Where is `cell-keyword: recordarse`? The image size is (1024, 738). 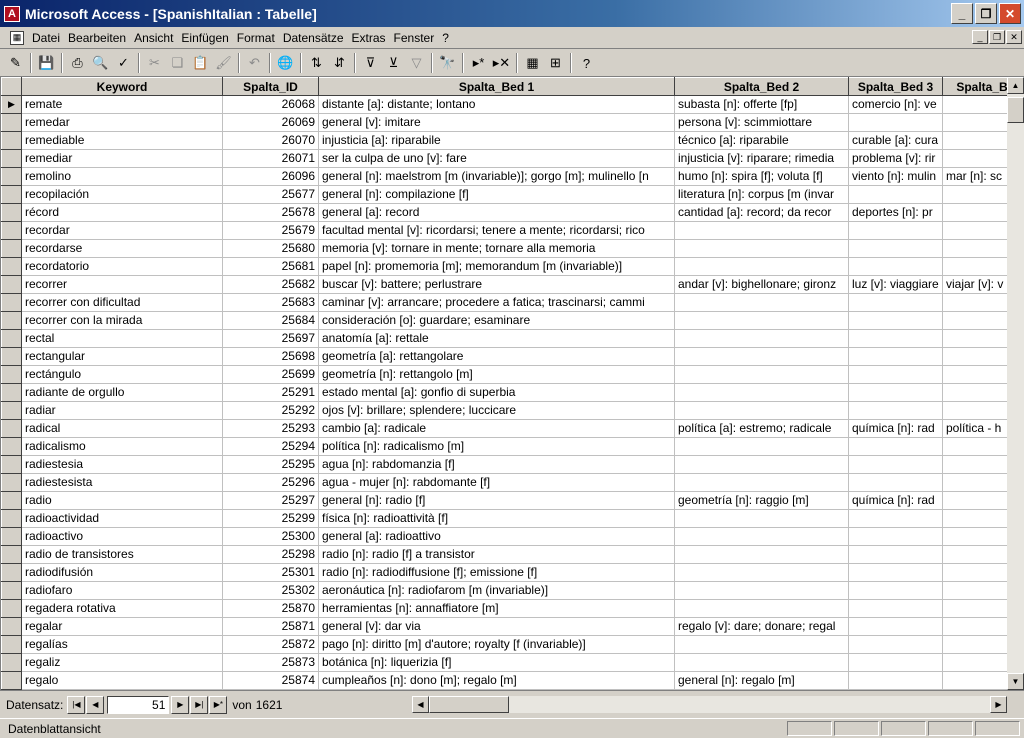 cell-keyword: recordarse is located at coordinates (122, 248).